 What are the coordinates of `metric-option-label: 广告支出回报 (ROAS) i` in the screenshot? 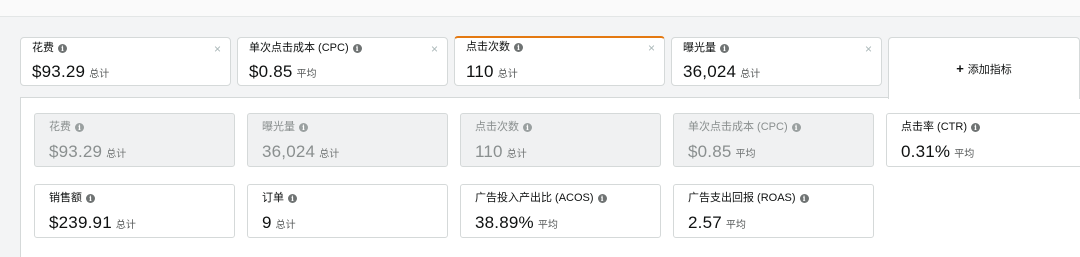 It's located at (748, 198).